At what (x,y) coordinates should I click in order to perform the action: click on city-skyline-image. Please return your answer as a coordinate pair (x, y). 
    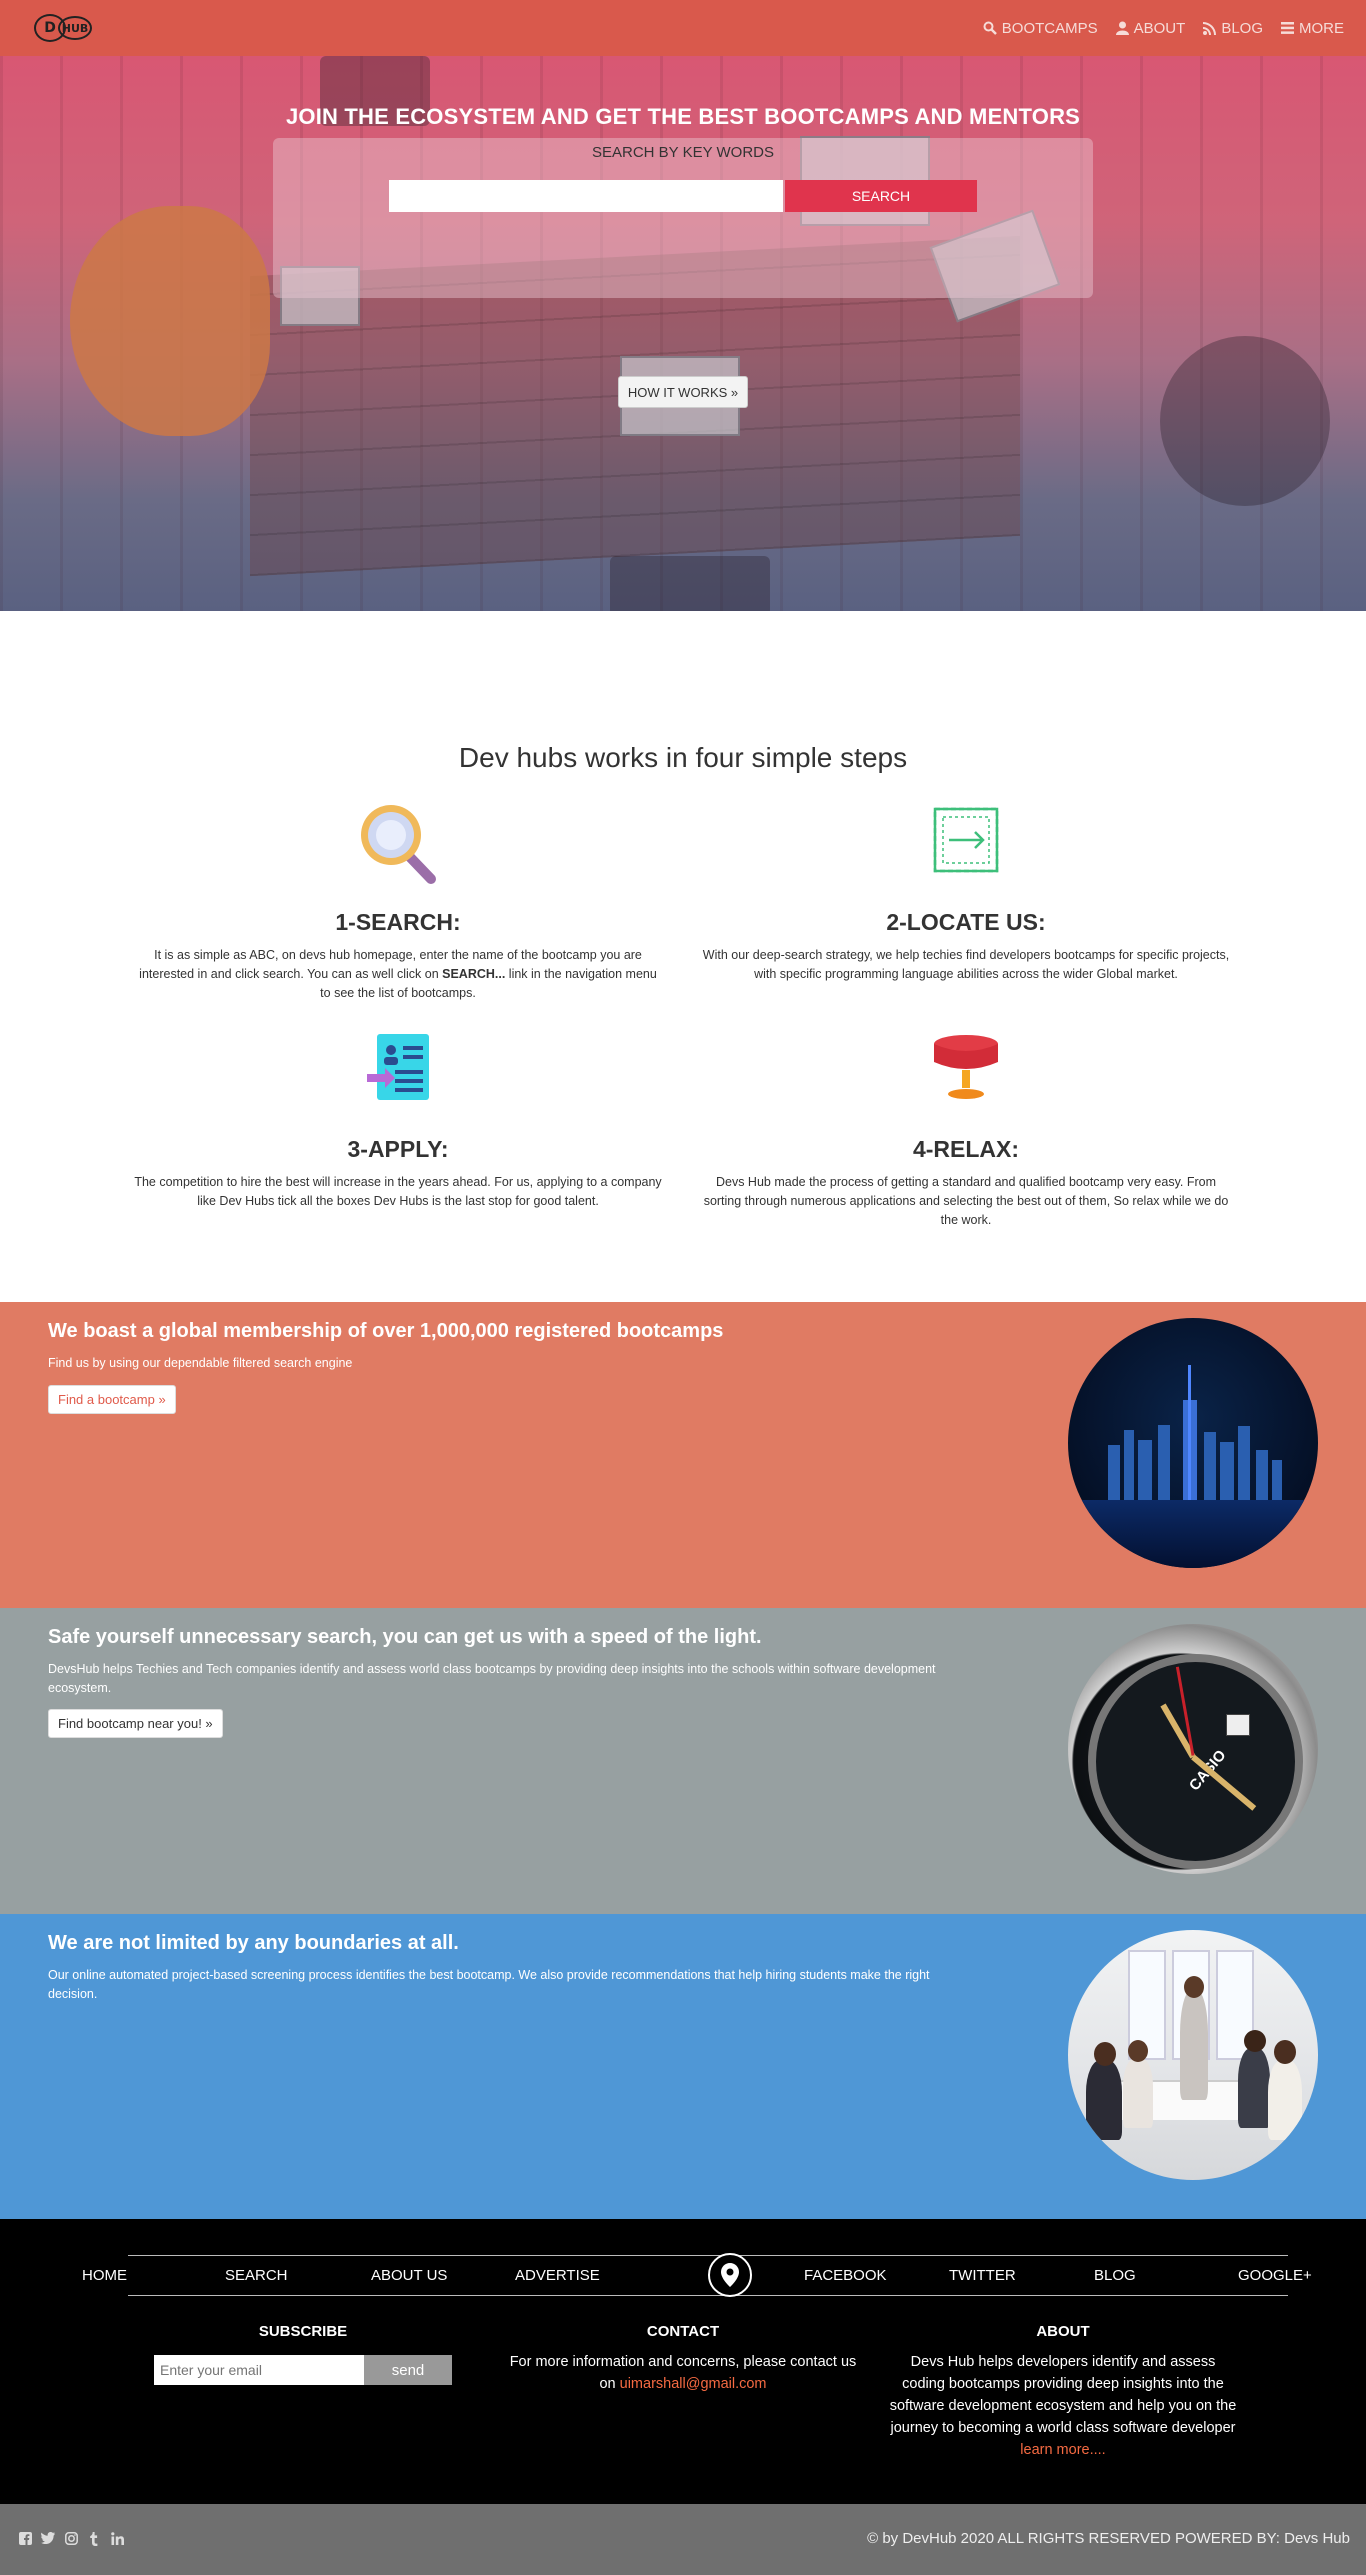
    Looking at the image, I should click on (1193, 1443).